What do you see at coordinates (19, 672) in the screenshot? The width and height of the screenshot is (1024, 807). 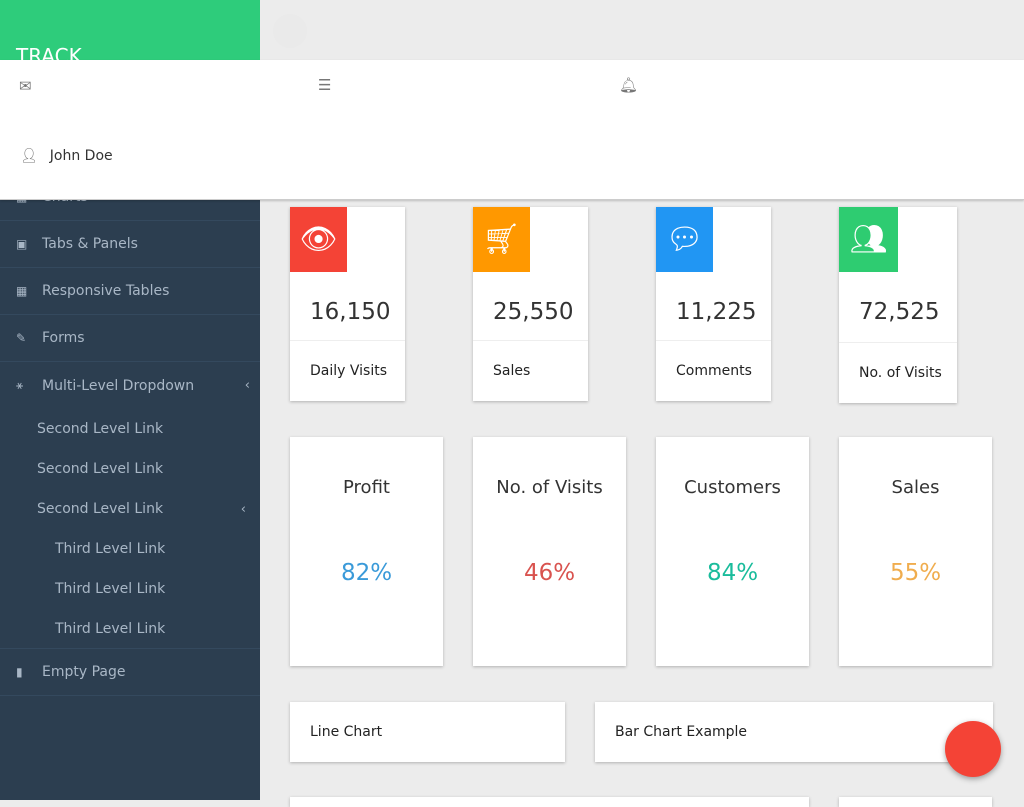 I see `file-icon: ▮` at bounding box center [19, 672].